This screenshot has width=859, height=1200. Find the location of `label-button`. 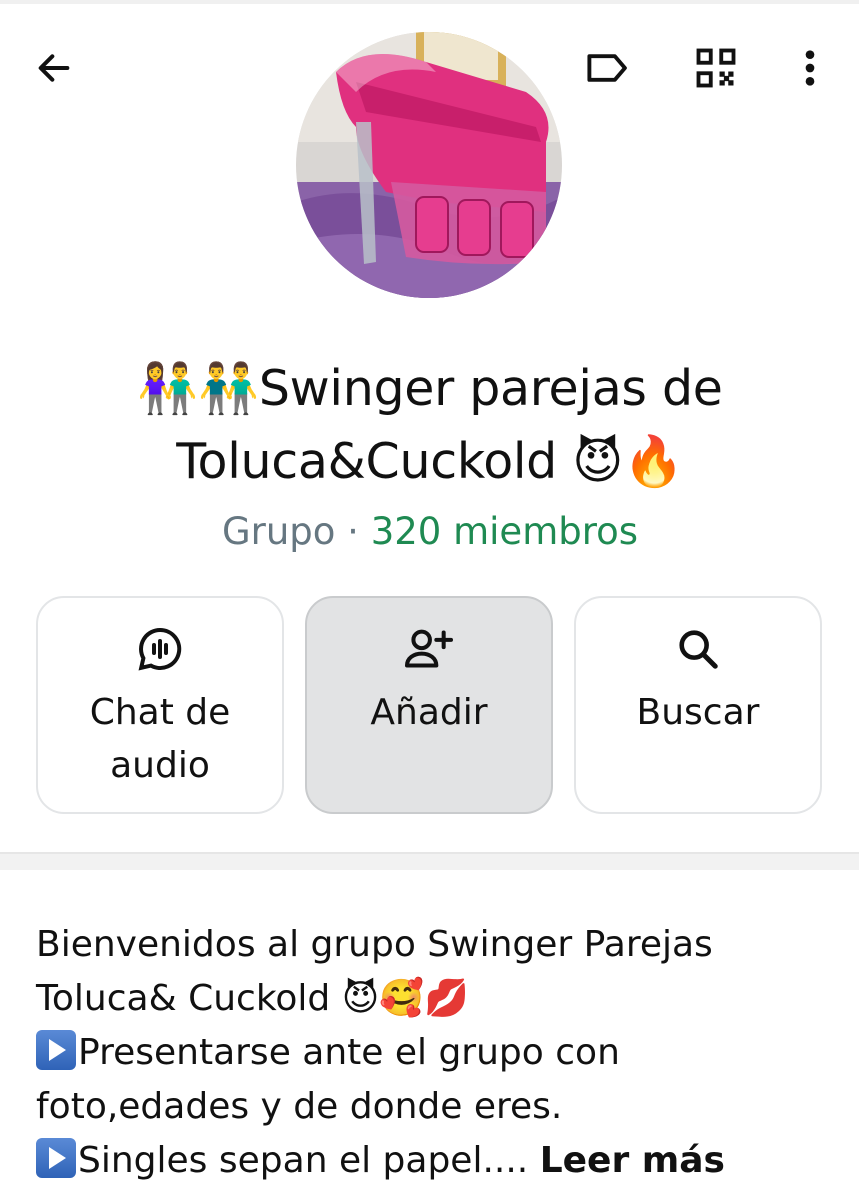

label-button is located at coordinates (608, 68).